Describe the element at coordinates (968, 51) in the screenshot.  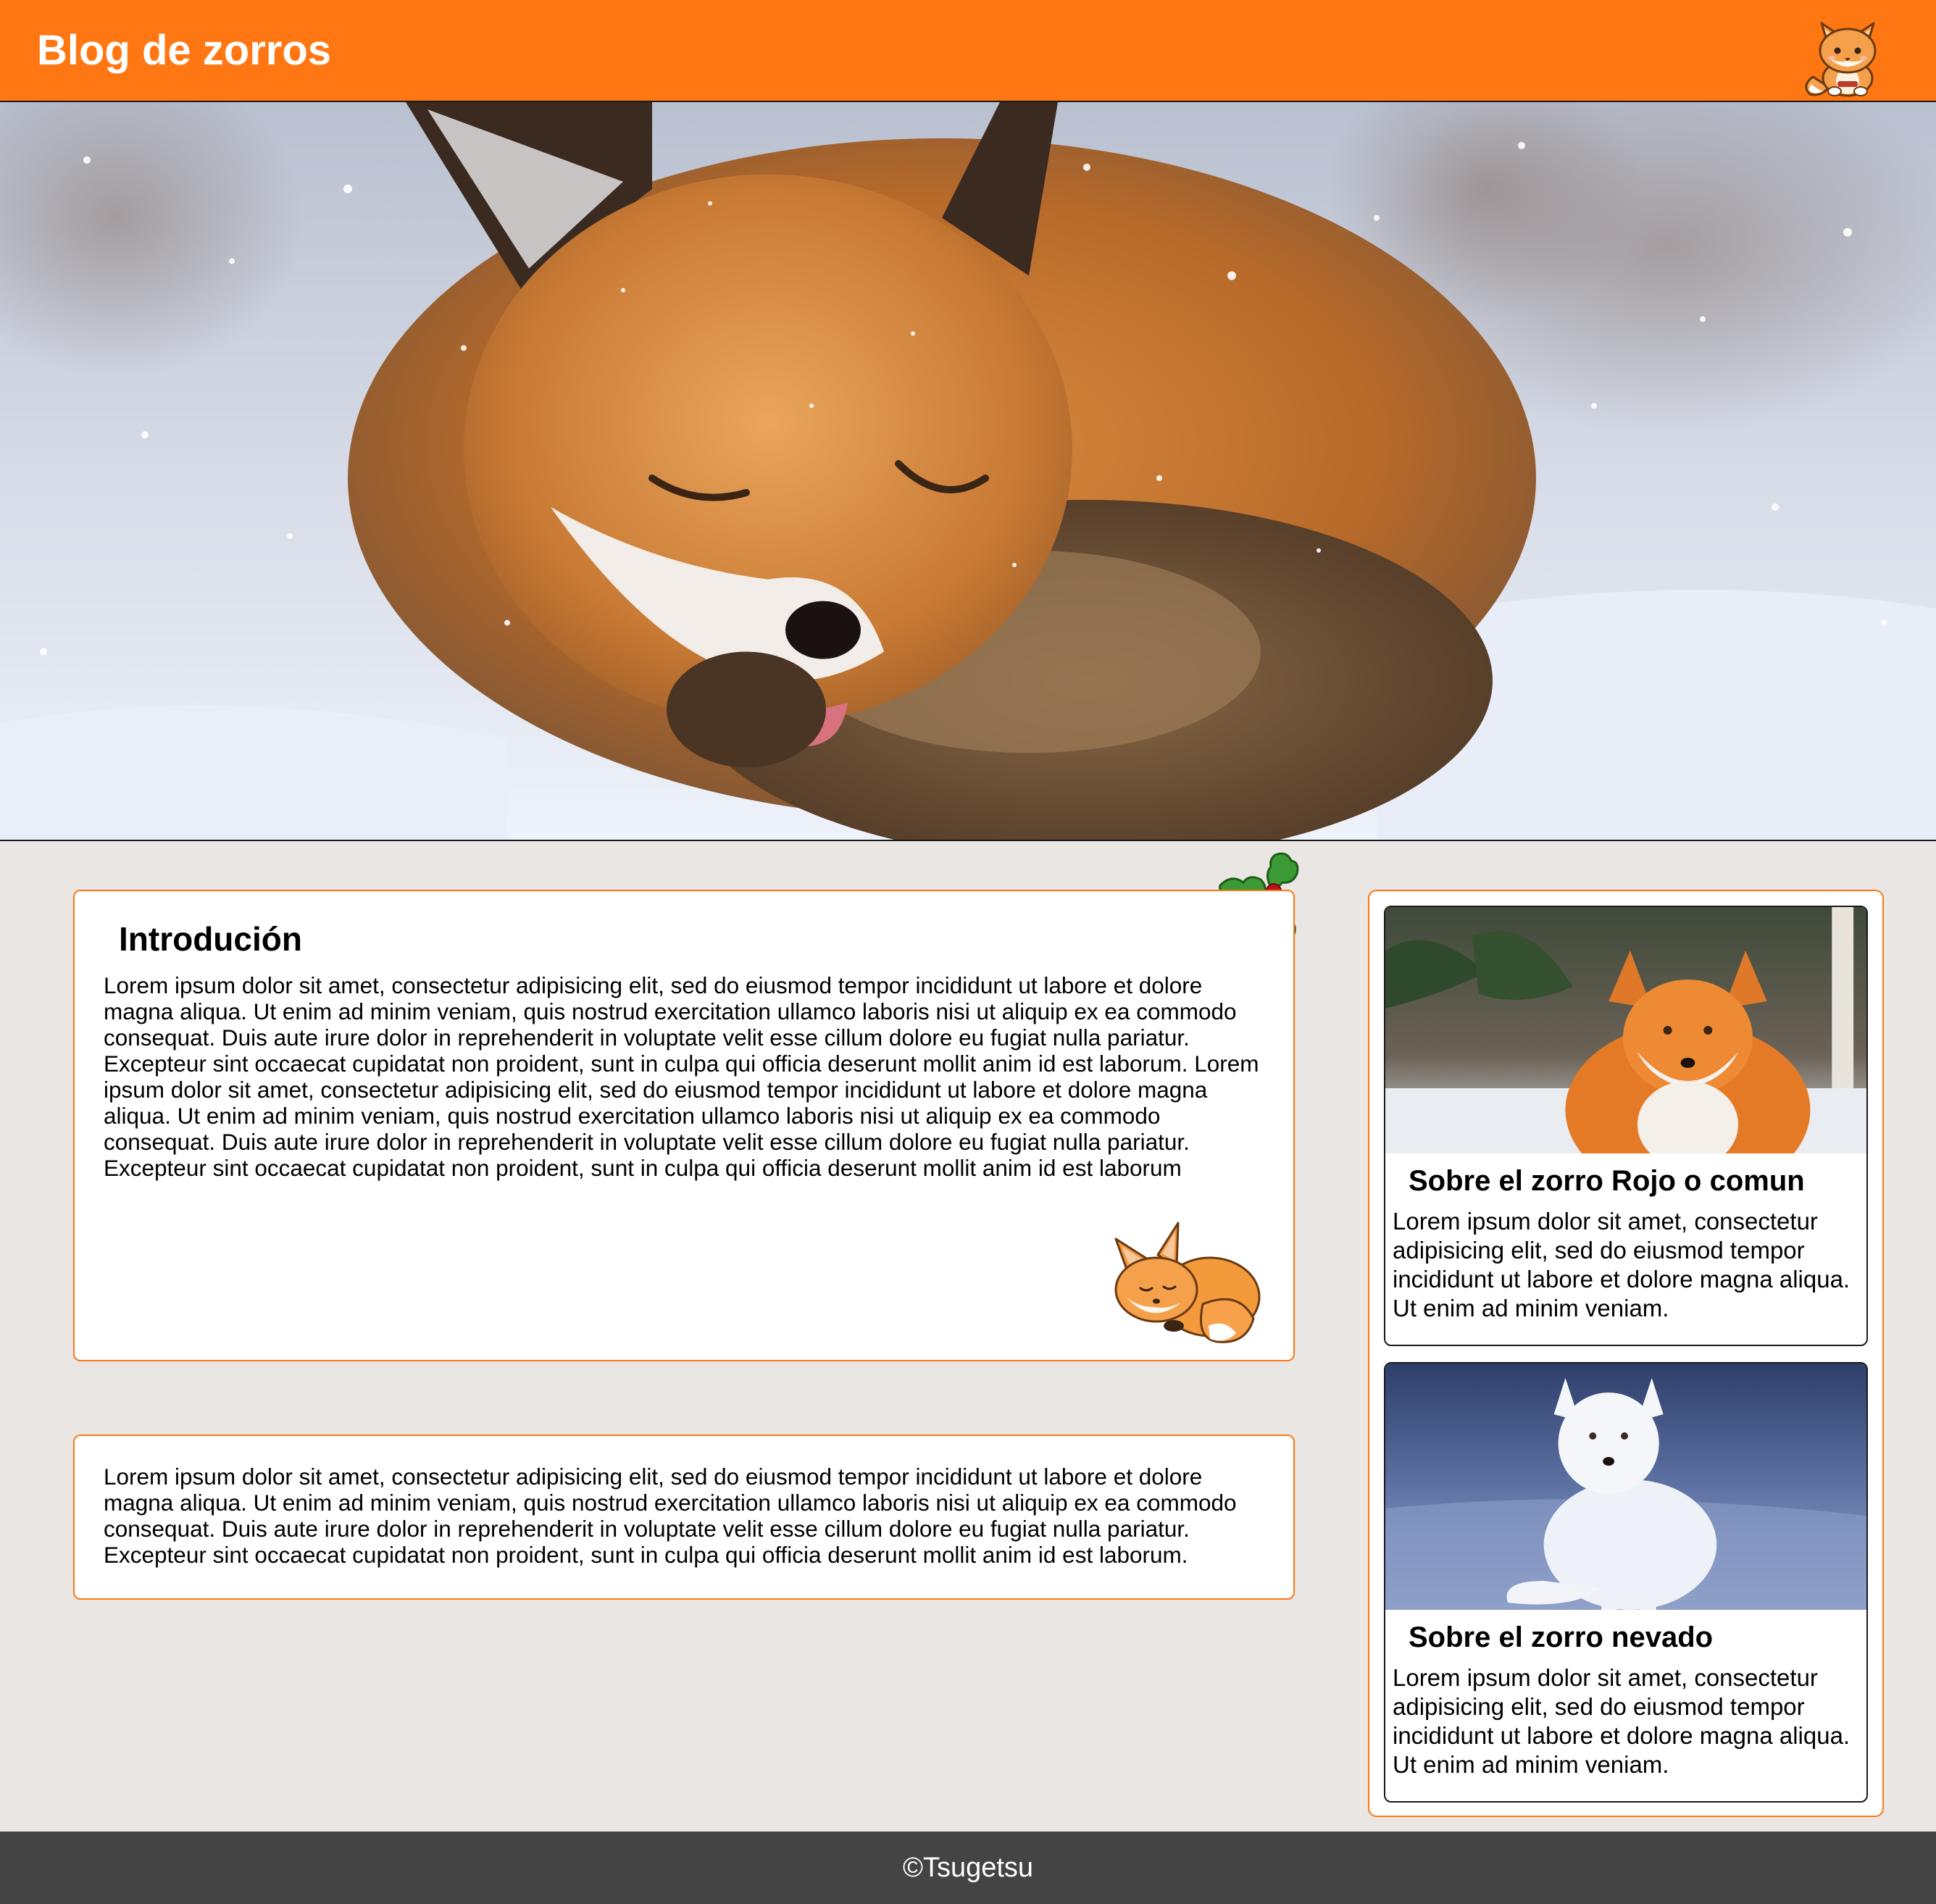
I see `site-header: Blog de zorros` at that location.